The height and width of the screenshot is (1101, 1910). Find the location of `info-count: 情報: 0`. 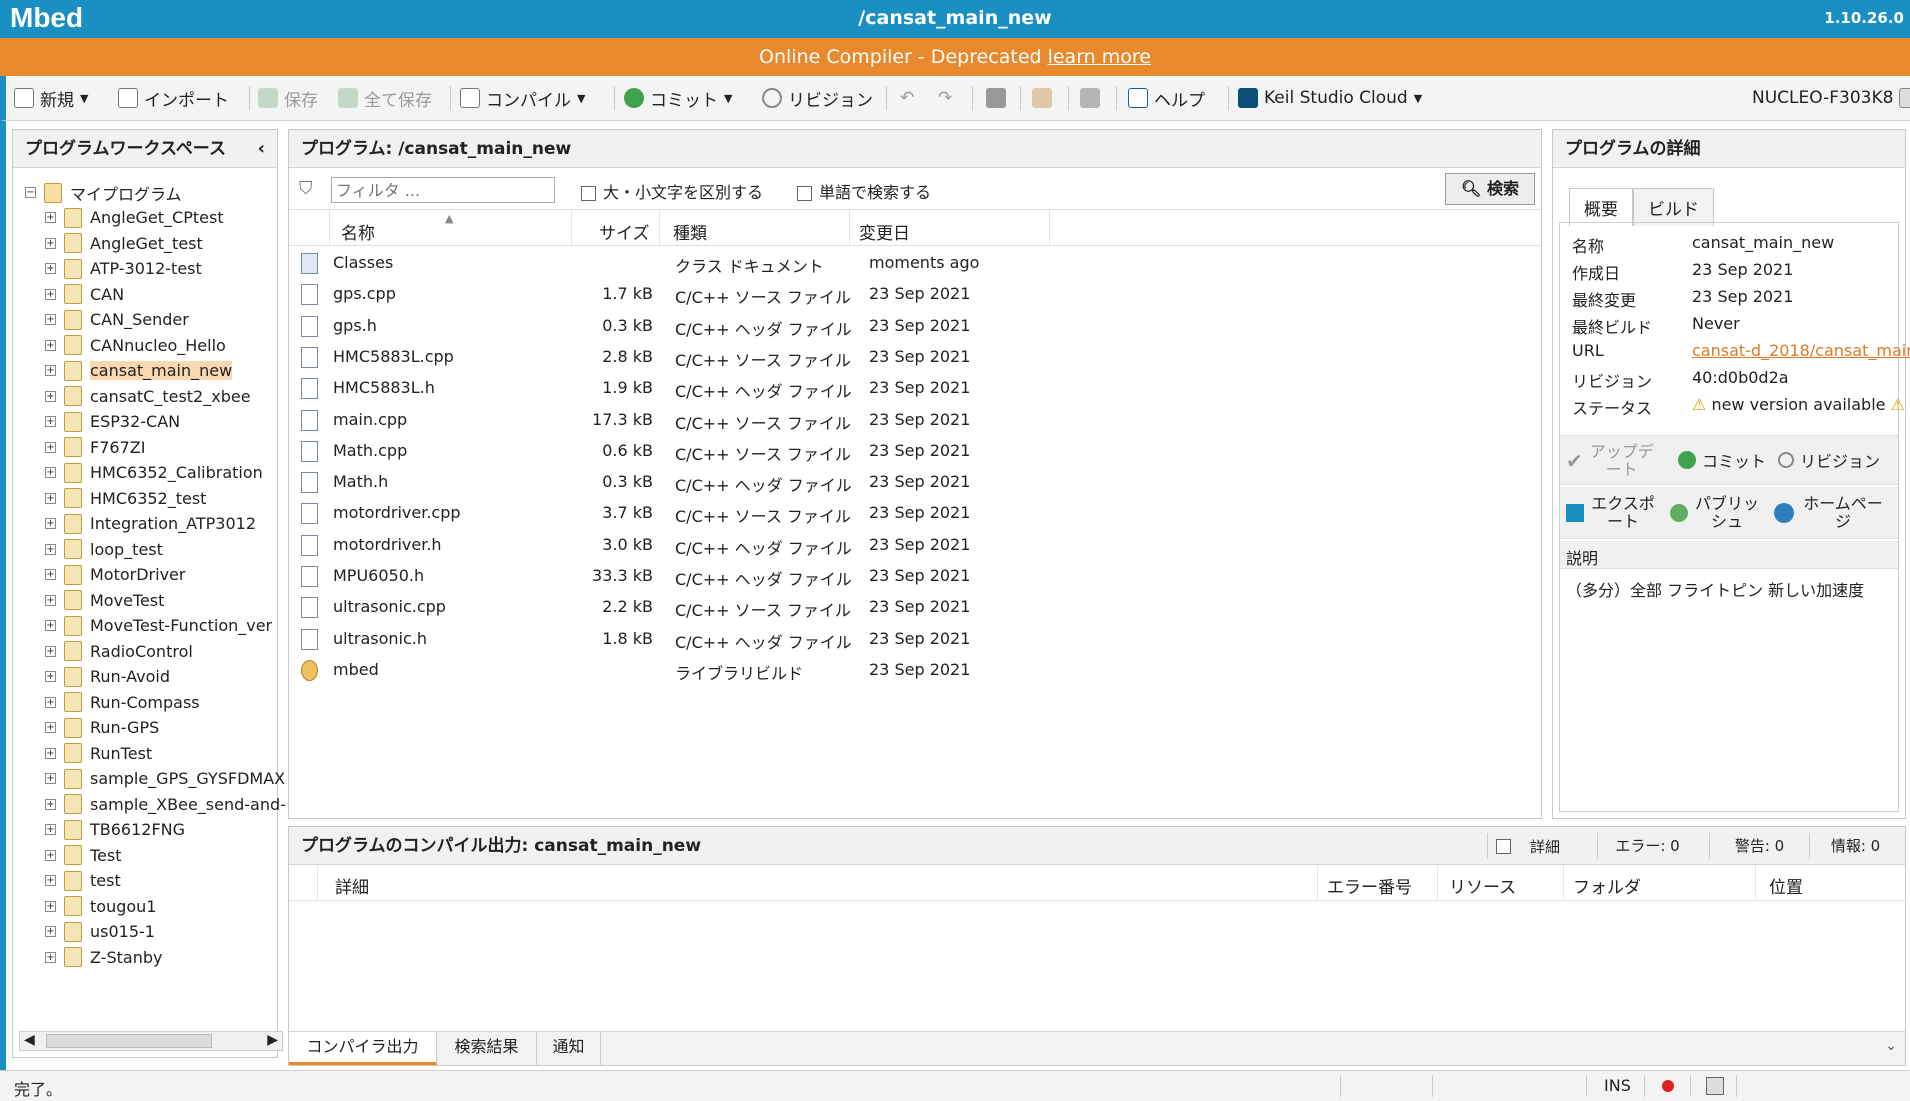

info-count: 情報: 0 is located at coordinates (1855, 846).